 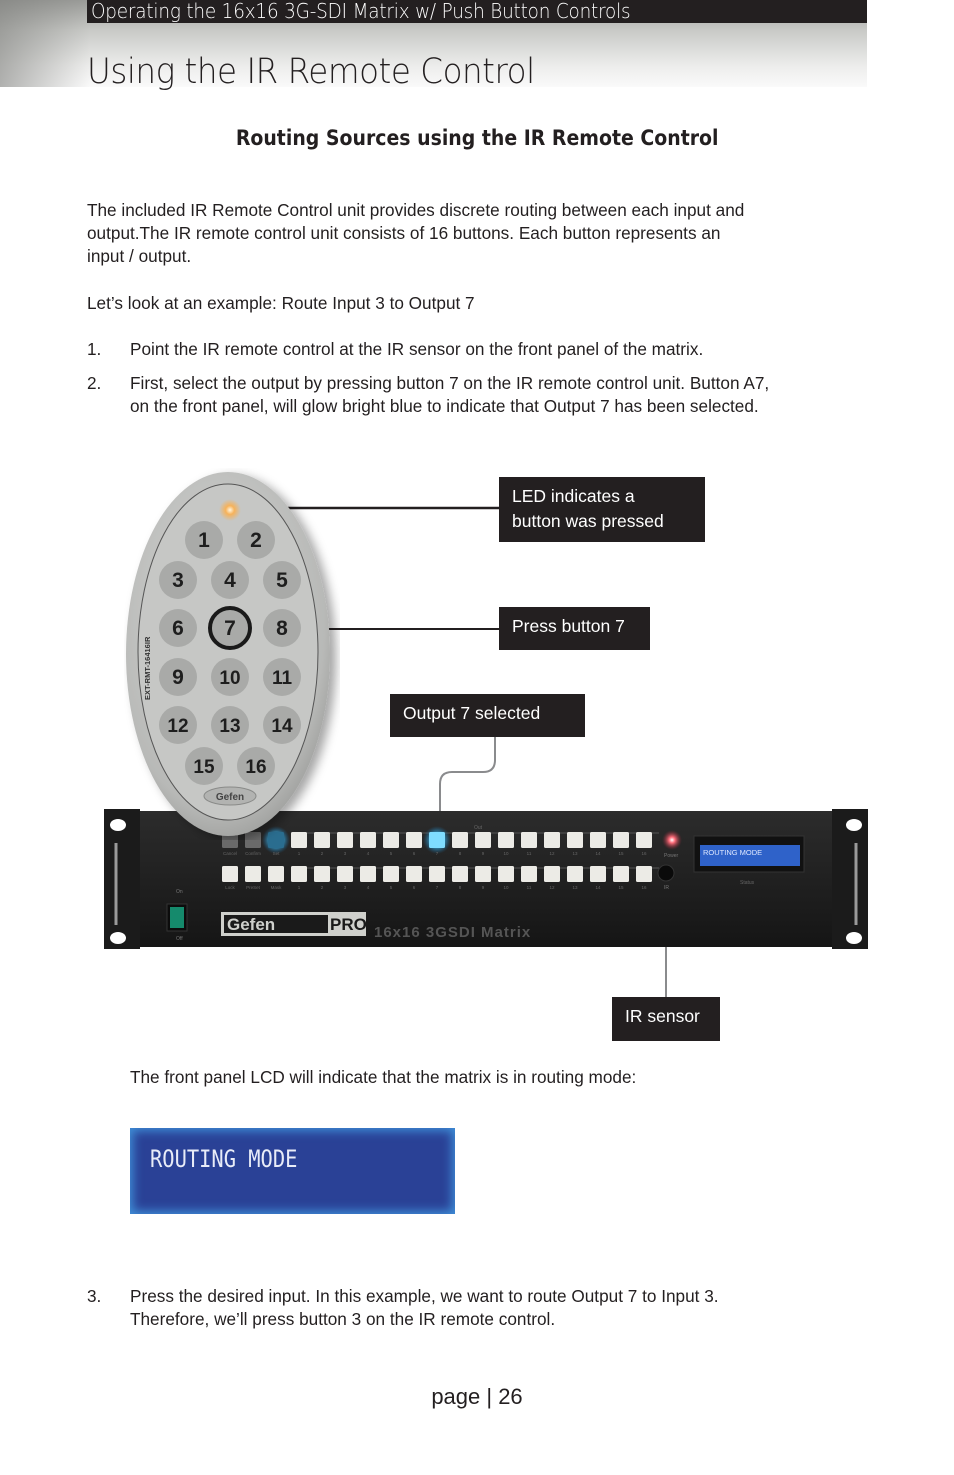 I want to click on panel-button-label: 15, so click(x=621, y=853).